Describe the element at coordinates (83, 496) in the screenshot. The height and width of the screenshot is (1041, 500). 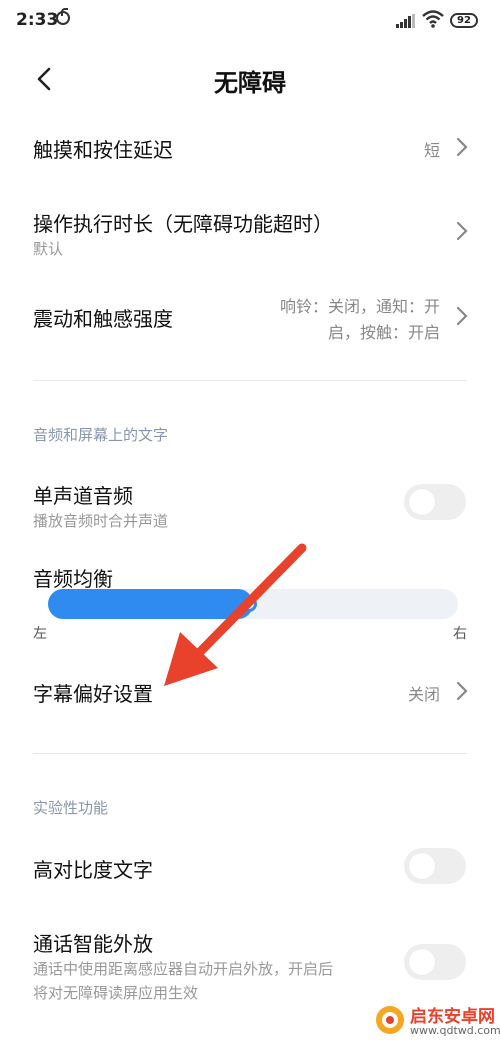
I see `row-mono-audio-label: 单声道音频` at that location.